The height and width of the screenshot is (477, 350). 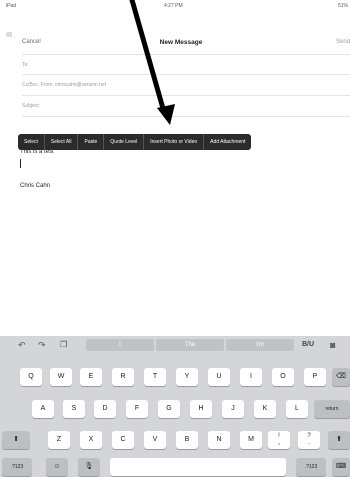 I want to click on delete-key: ⌫, so click(x=341, y=377).